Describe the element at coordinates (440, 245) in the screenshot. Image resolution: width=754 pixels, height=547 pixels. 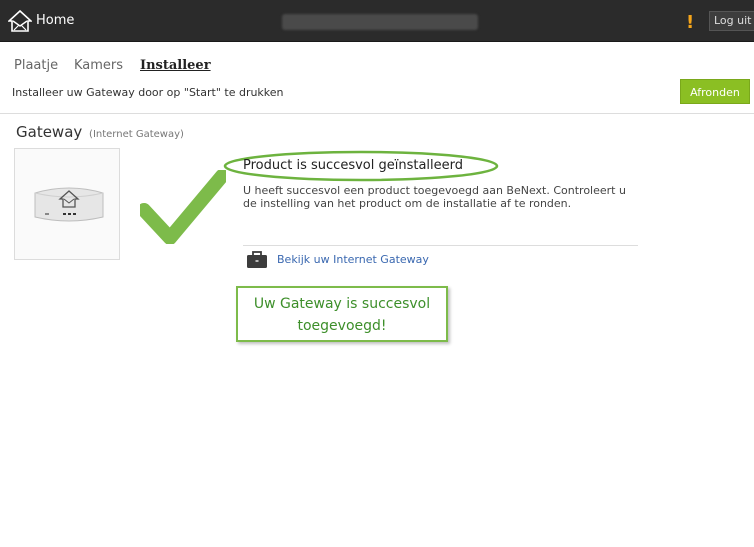
I see `result-divider` at that location.